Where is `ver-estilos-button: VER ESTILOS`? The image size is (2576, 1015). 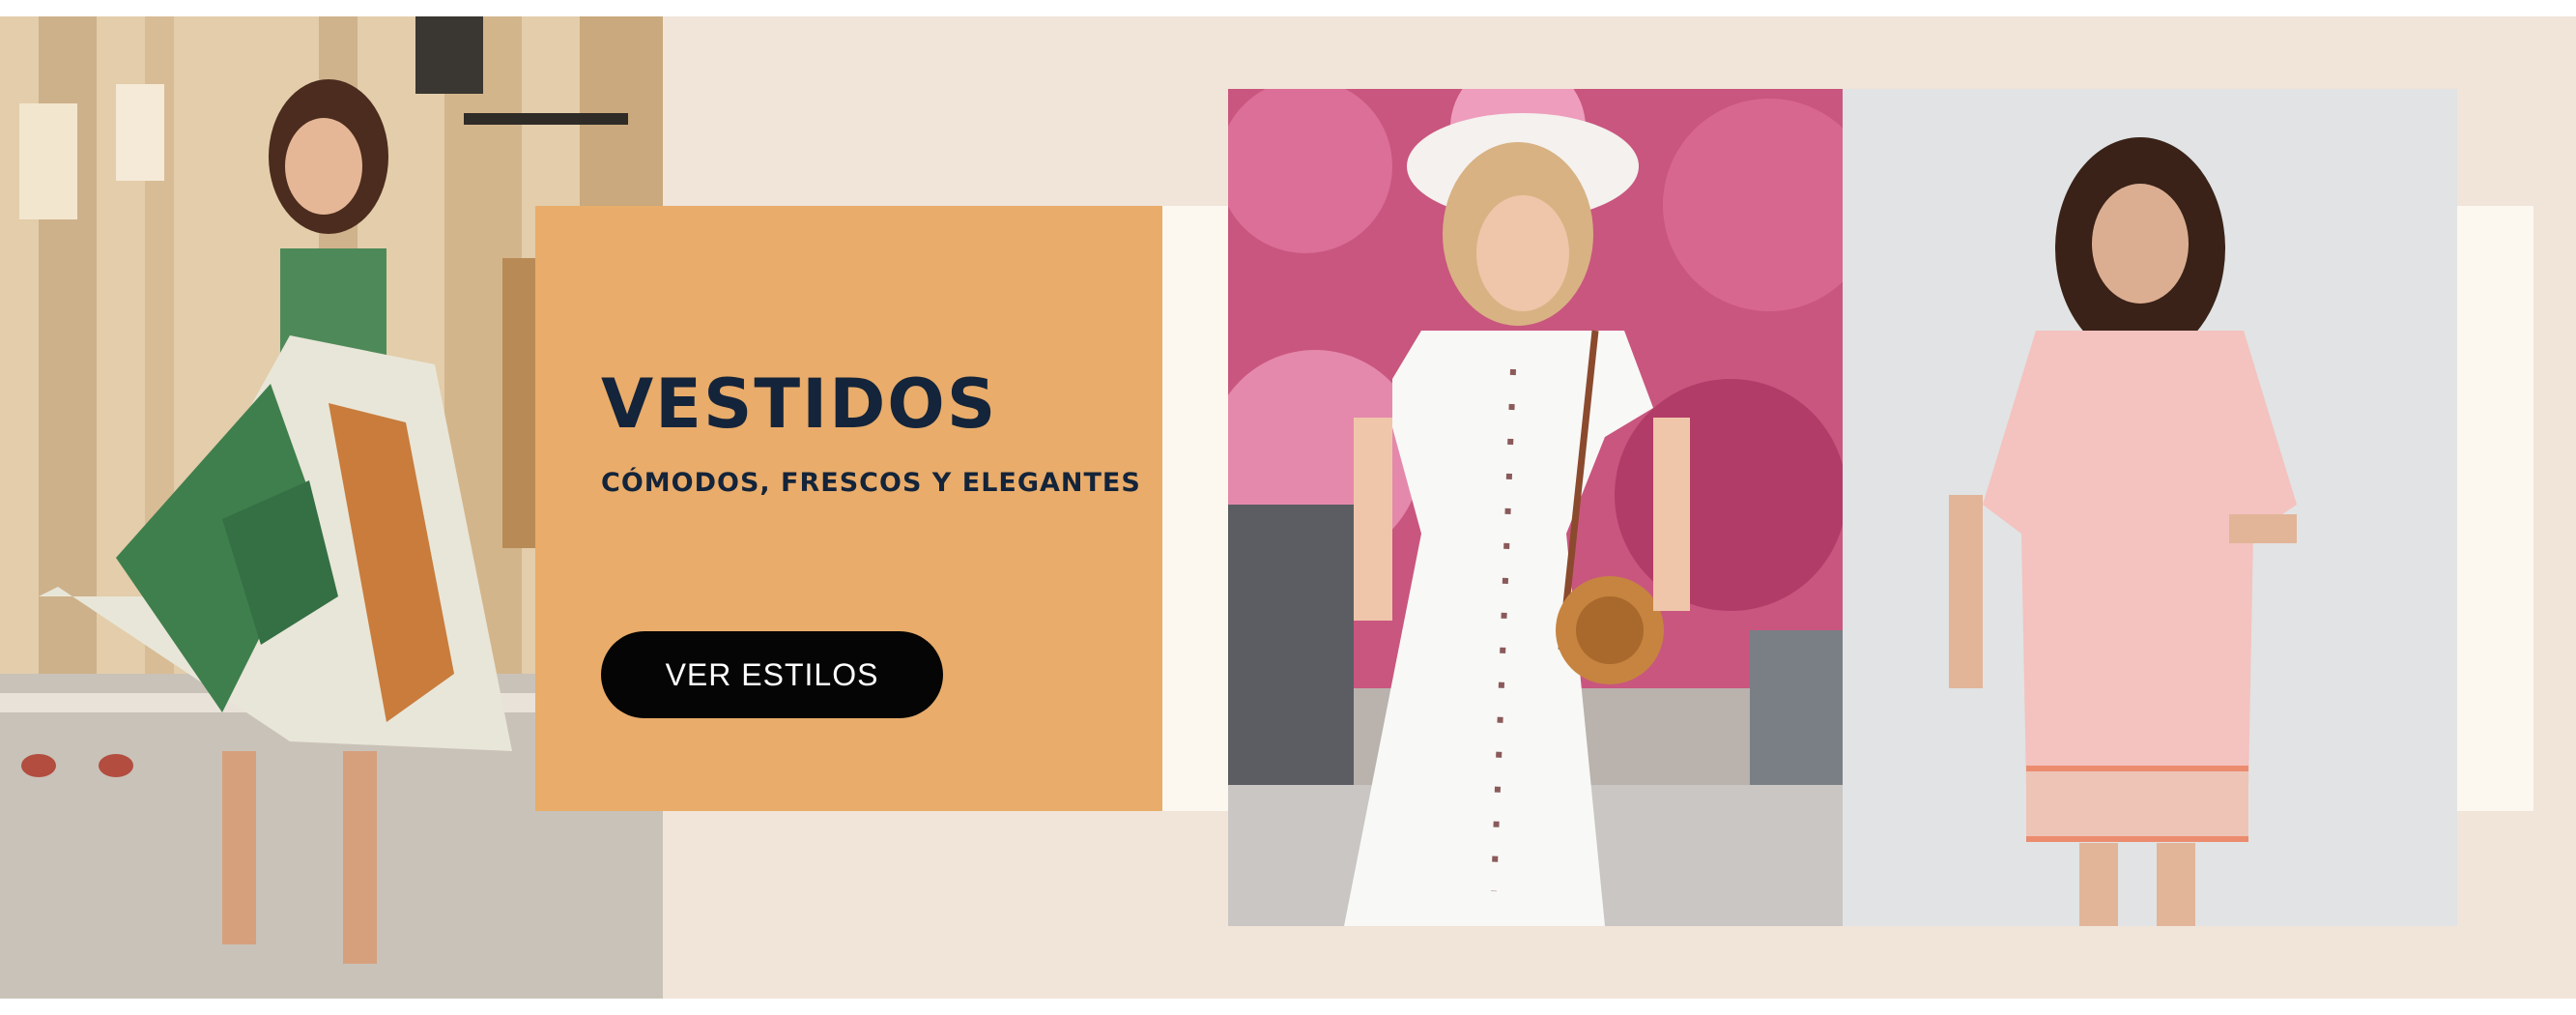 ver-estilos-button: VER ESTILOS is located at coordinates (772, 675).